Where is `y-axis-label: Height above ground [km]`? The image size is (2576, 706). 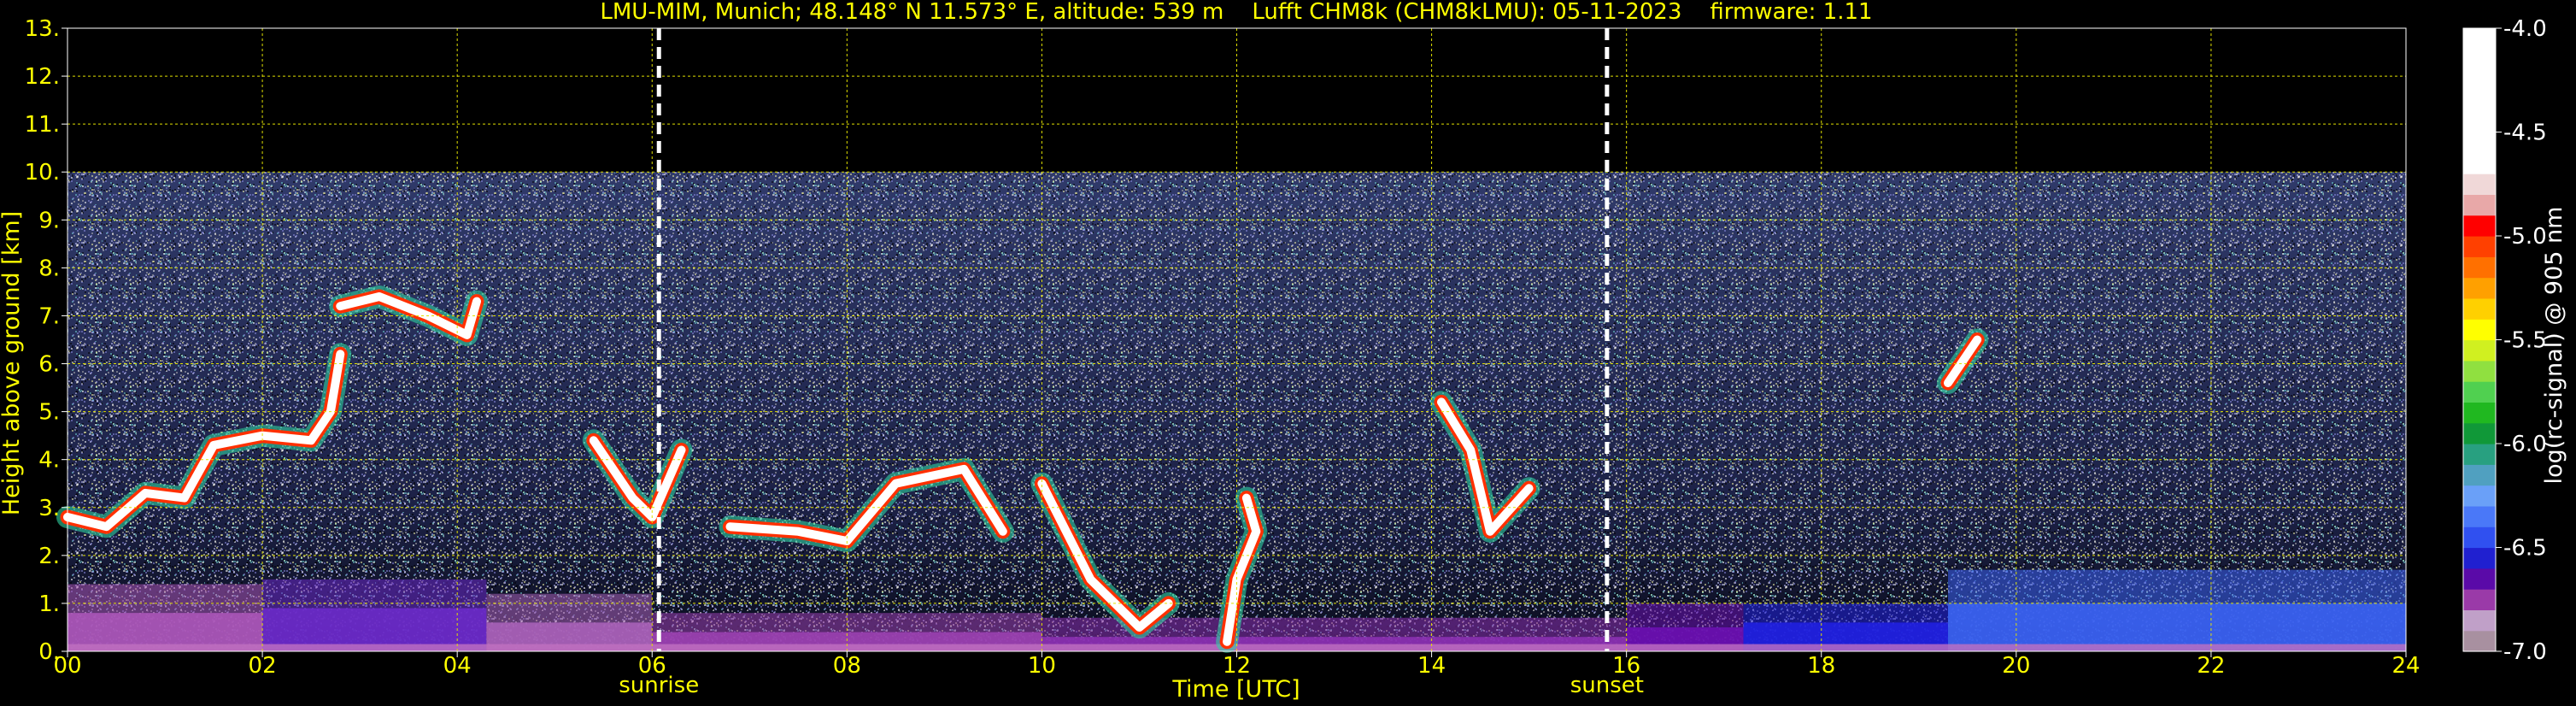
y-axis-label: Height above ground [km] is located at coordinates (12, 363).